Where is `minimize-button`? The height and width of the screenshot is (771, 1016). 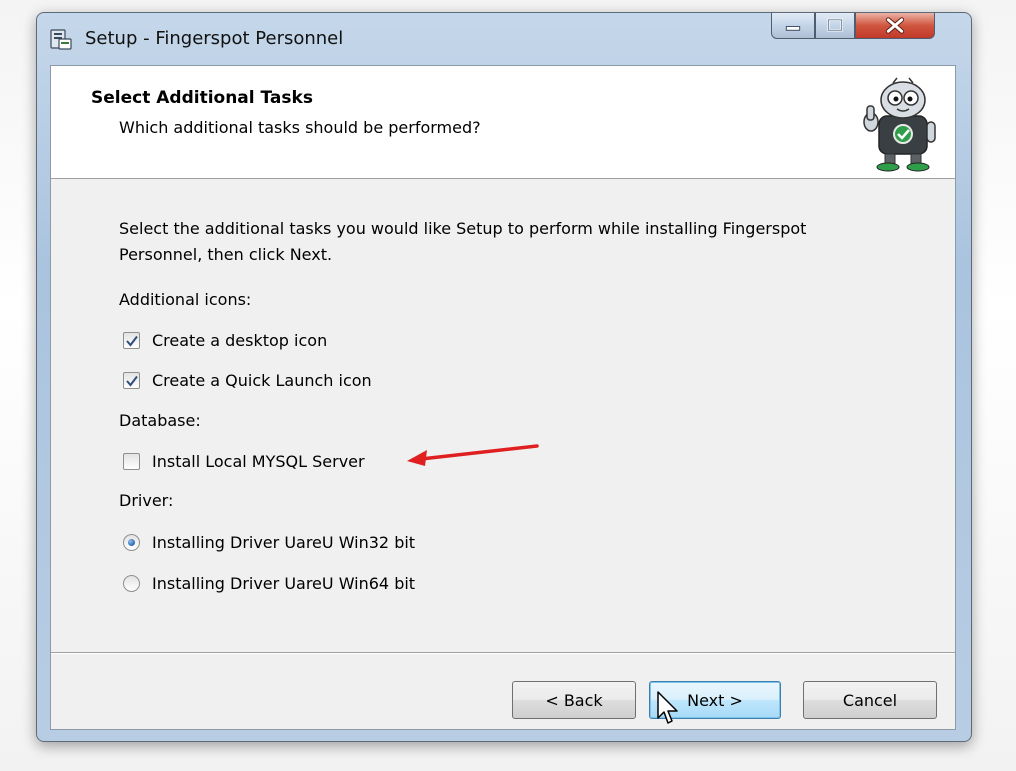
minimize-button is located at coordinates (793, 26).